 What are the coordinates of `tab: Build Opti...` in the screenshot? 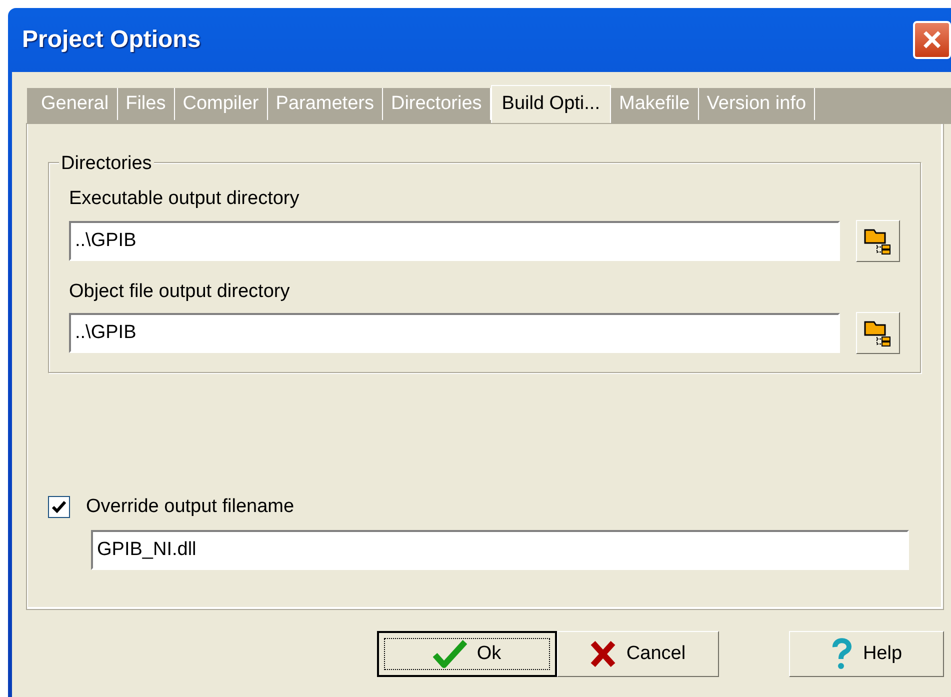 It's located at (550, 104).